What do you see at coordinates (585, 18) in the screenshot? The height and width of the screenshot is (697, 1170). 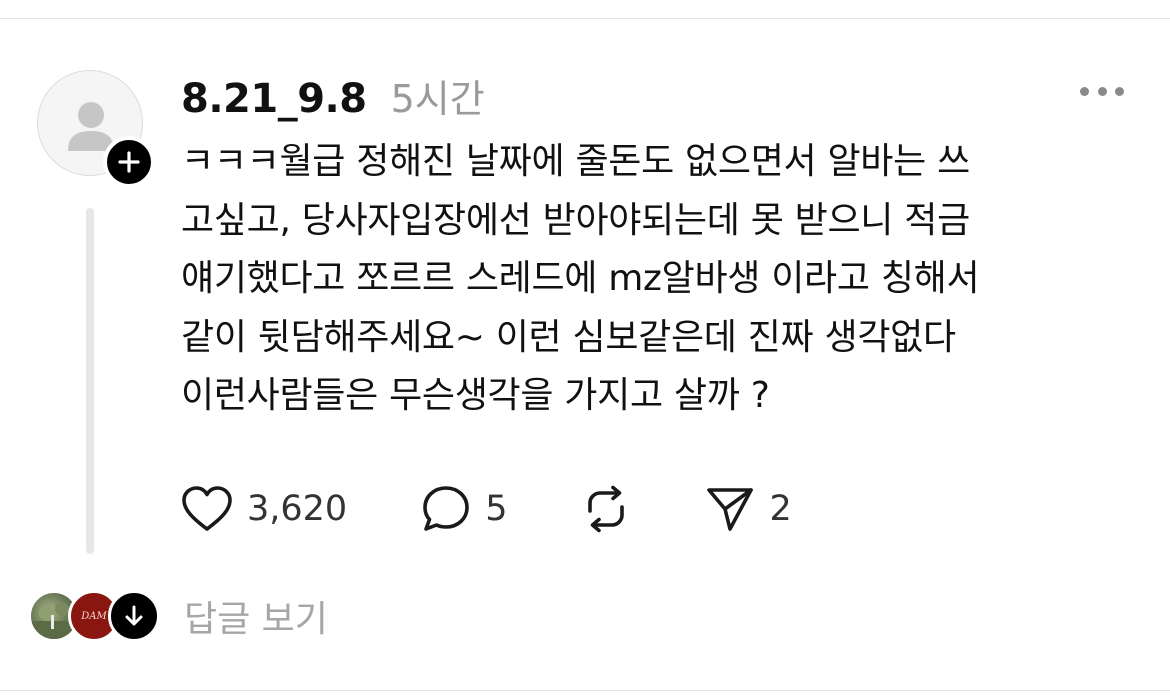 I see `top-divider` at bounding box center [585, 18].